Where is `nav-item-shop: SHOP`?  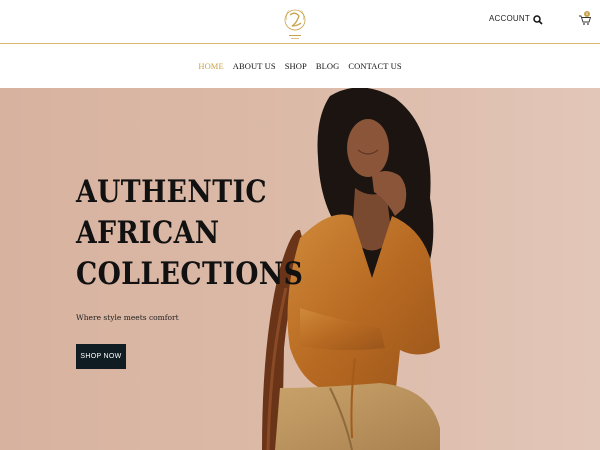
nav-item-shop: SHOP is located at coordinates (296, 66).